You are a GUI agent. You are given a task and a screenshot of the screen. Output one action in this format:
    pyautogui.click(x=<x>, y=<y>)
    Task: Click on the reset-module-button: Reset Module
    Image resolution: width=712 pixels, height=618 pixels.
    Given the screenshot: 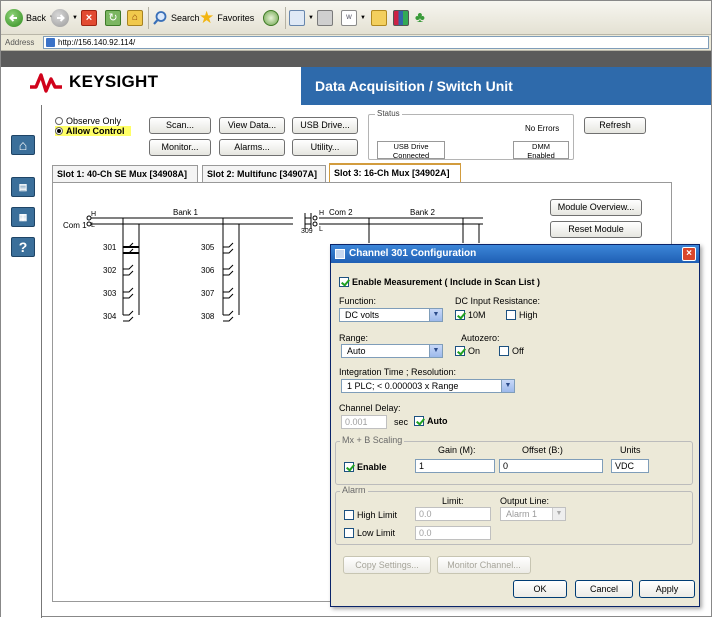 What is the action you would take?
    pyautogui.click(x=596, y=229)
    